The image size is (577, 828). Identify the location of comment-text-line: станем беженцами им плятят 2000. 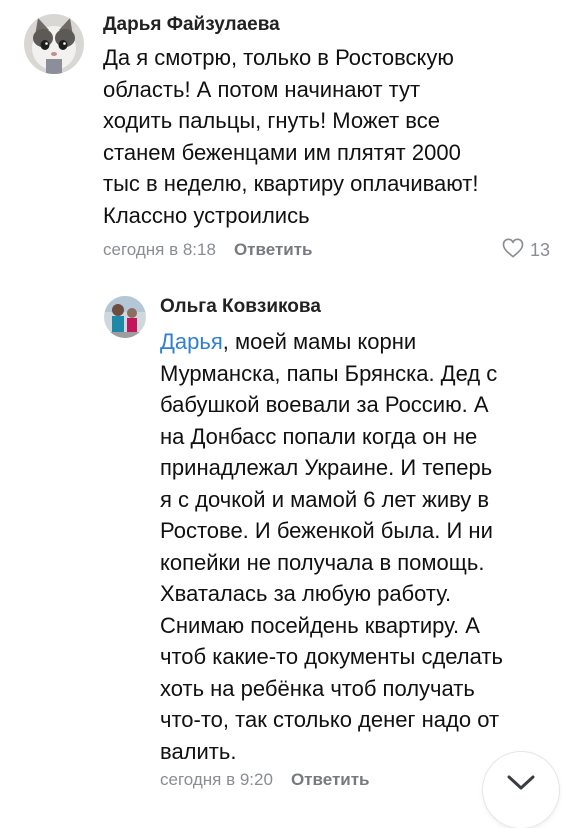
(282, 152).